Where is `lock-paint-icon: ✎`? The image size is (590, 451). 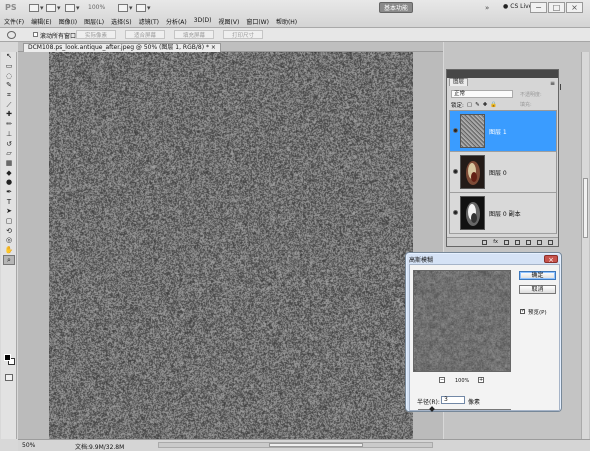 lock-paint-icon: ✎ is located at coordinates (477, 105).